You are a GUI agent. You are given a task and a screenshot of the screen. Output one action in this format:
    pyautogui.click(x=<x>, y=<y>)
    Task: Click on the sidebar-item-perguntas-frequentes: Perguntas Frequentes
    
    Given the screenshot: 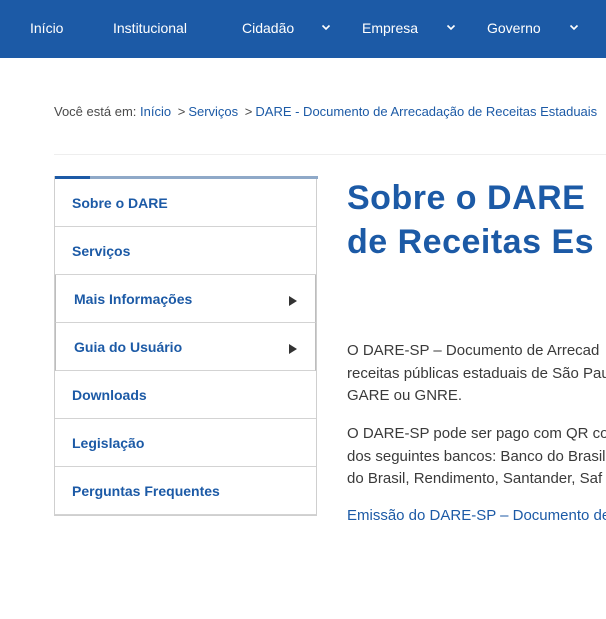 What is the action you would take?
    pyautogui.click(x=185, y=491)
    